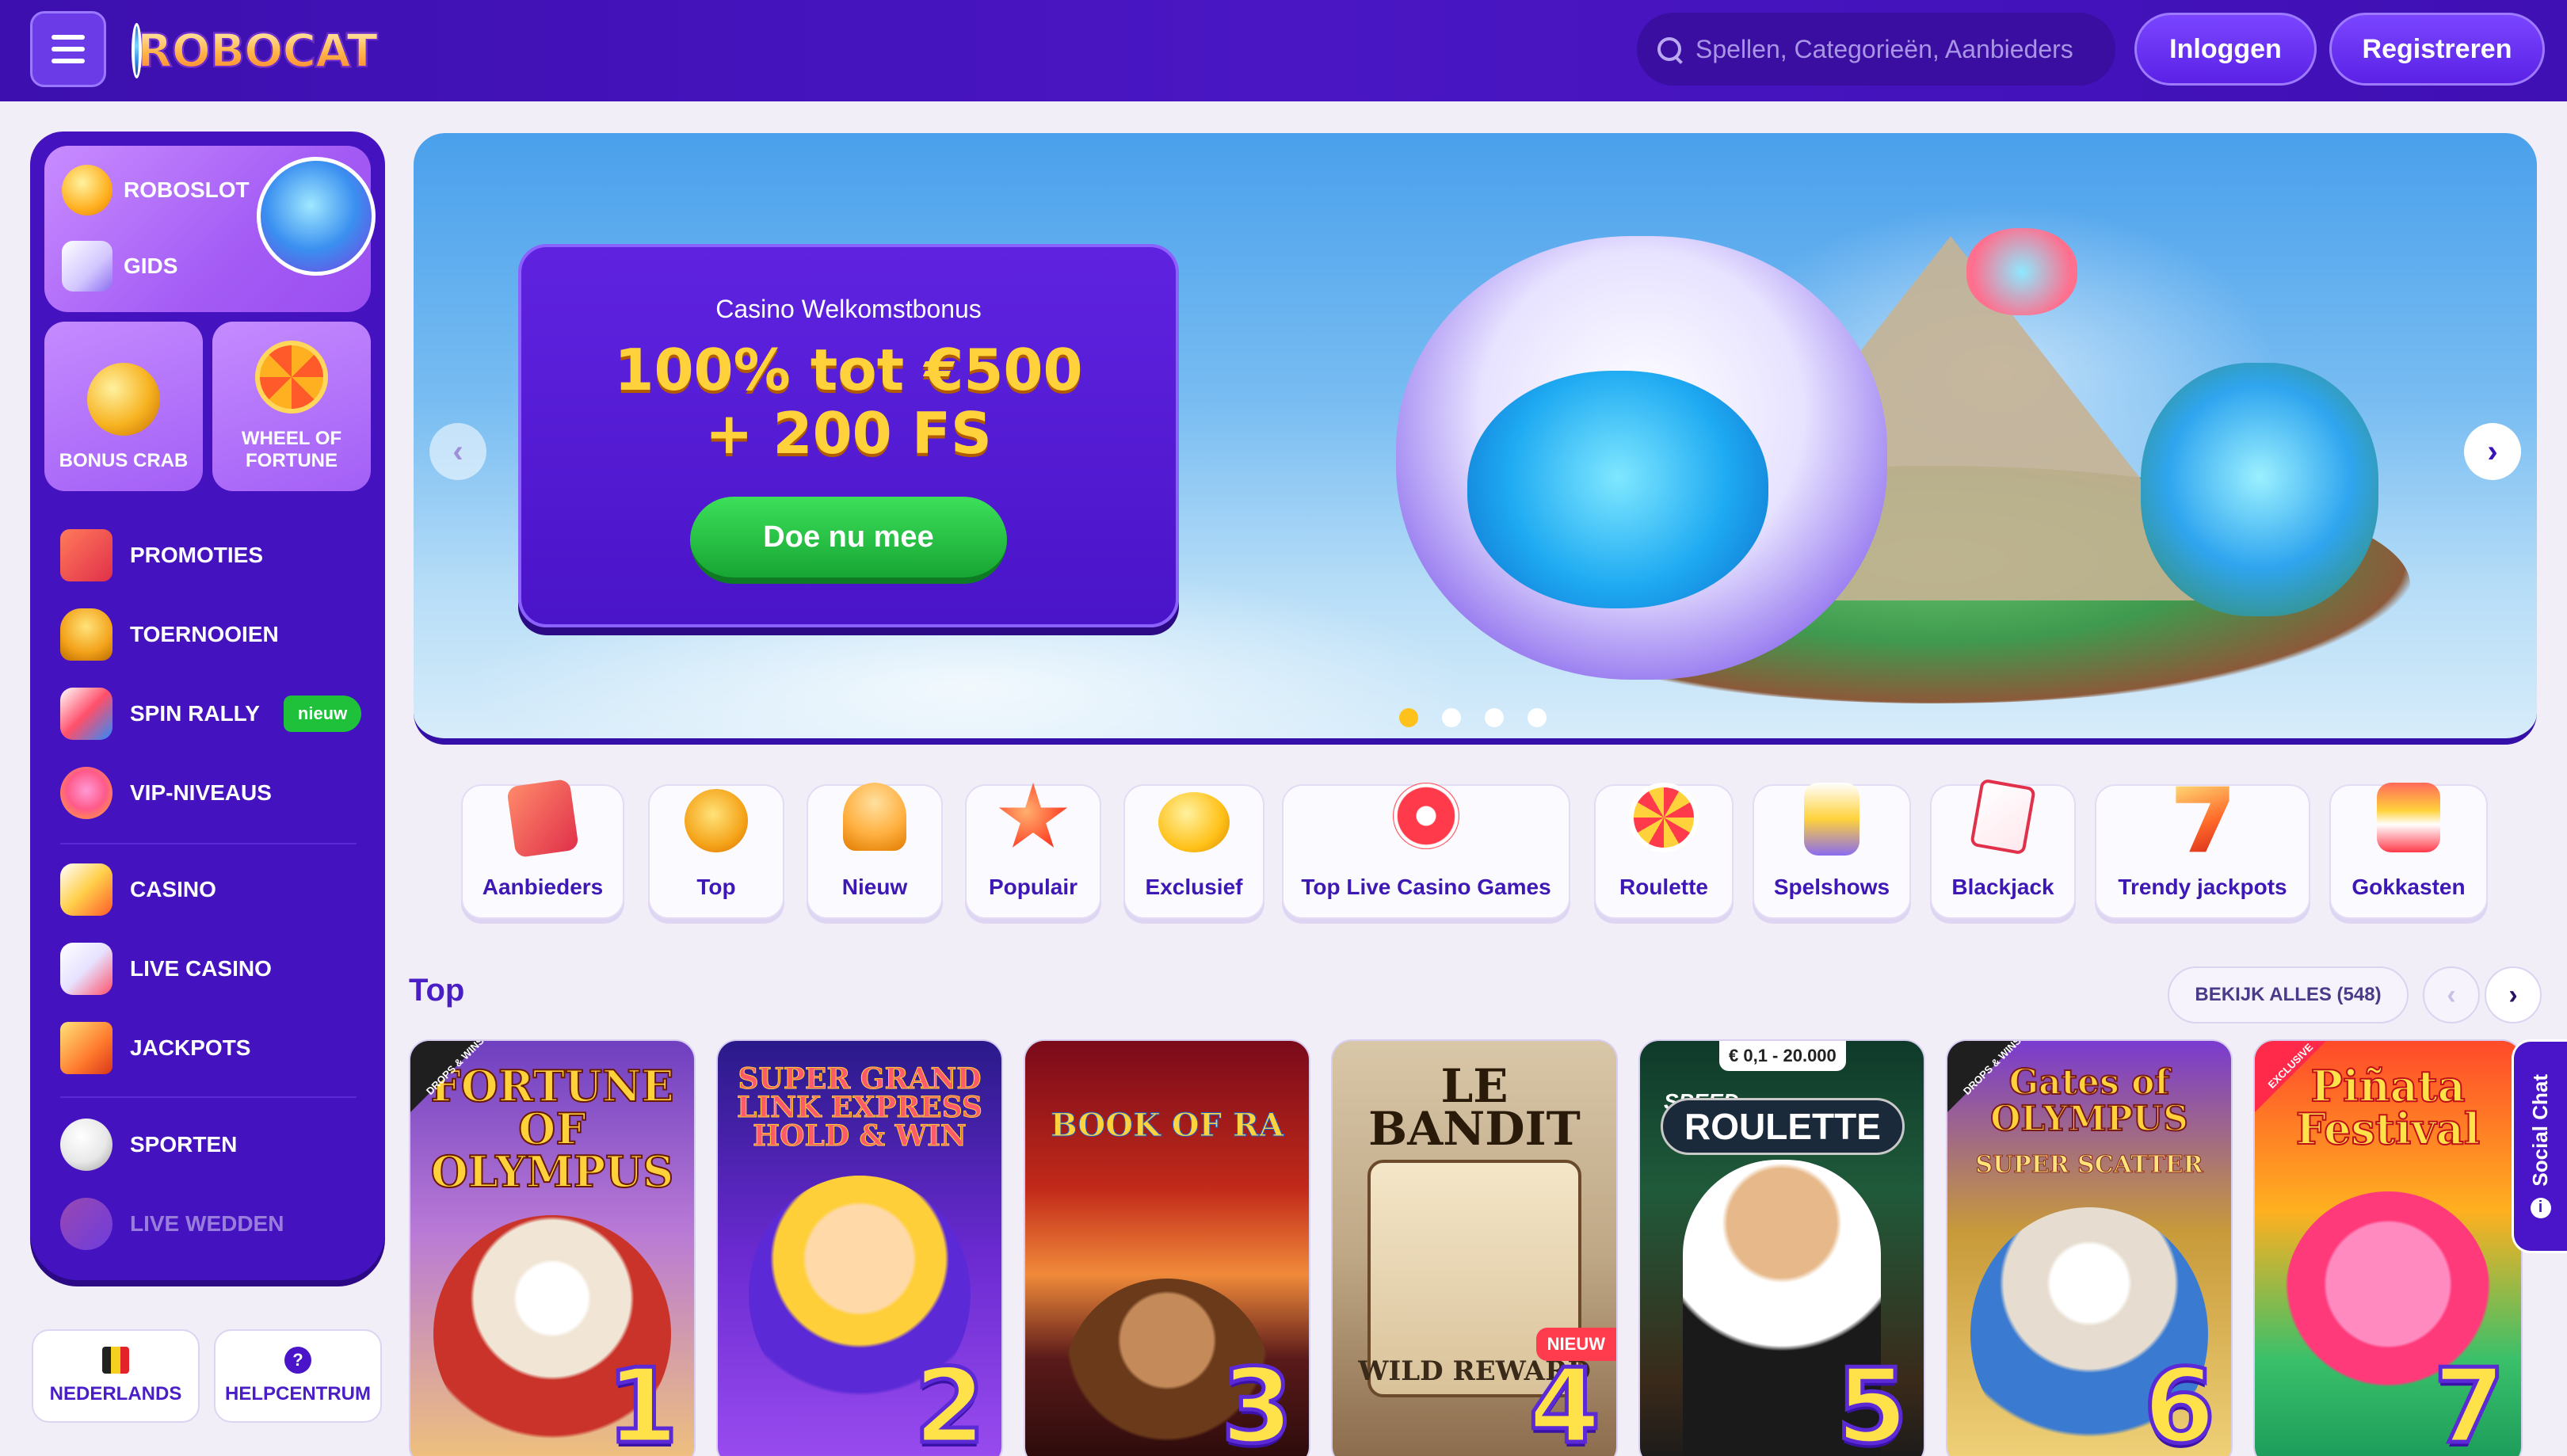 The height and width of the screenshot is (1456, 2567). What do you see at coordinates (1832, 851) in the screenshot?
I see `category-game-shows: Spelshows` at bounding box center [1832, 851].